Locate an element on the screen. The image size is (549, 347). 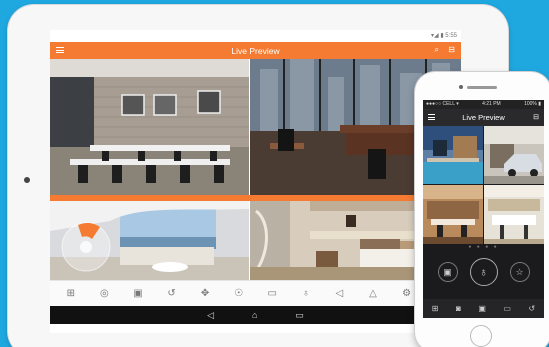
phone-camera-lens is located at coordinates (461, 87).